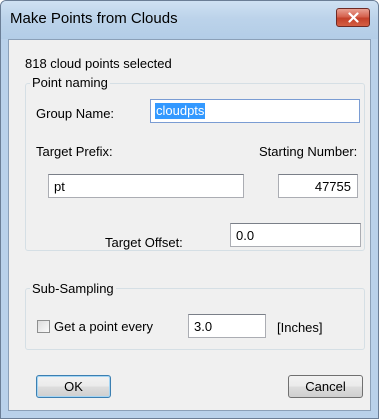  What do you see at coordinates (94, 18) in the screenshot?
I see `window-title: Make Points from Clouds` at bounding box center [94, 18].